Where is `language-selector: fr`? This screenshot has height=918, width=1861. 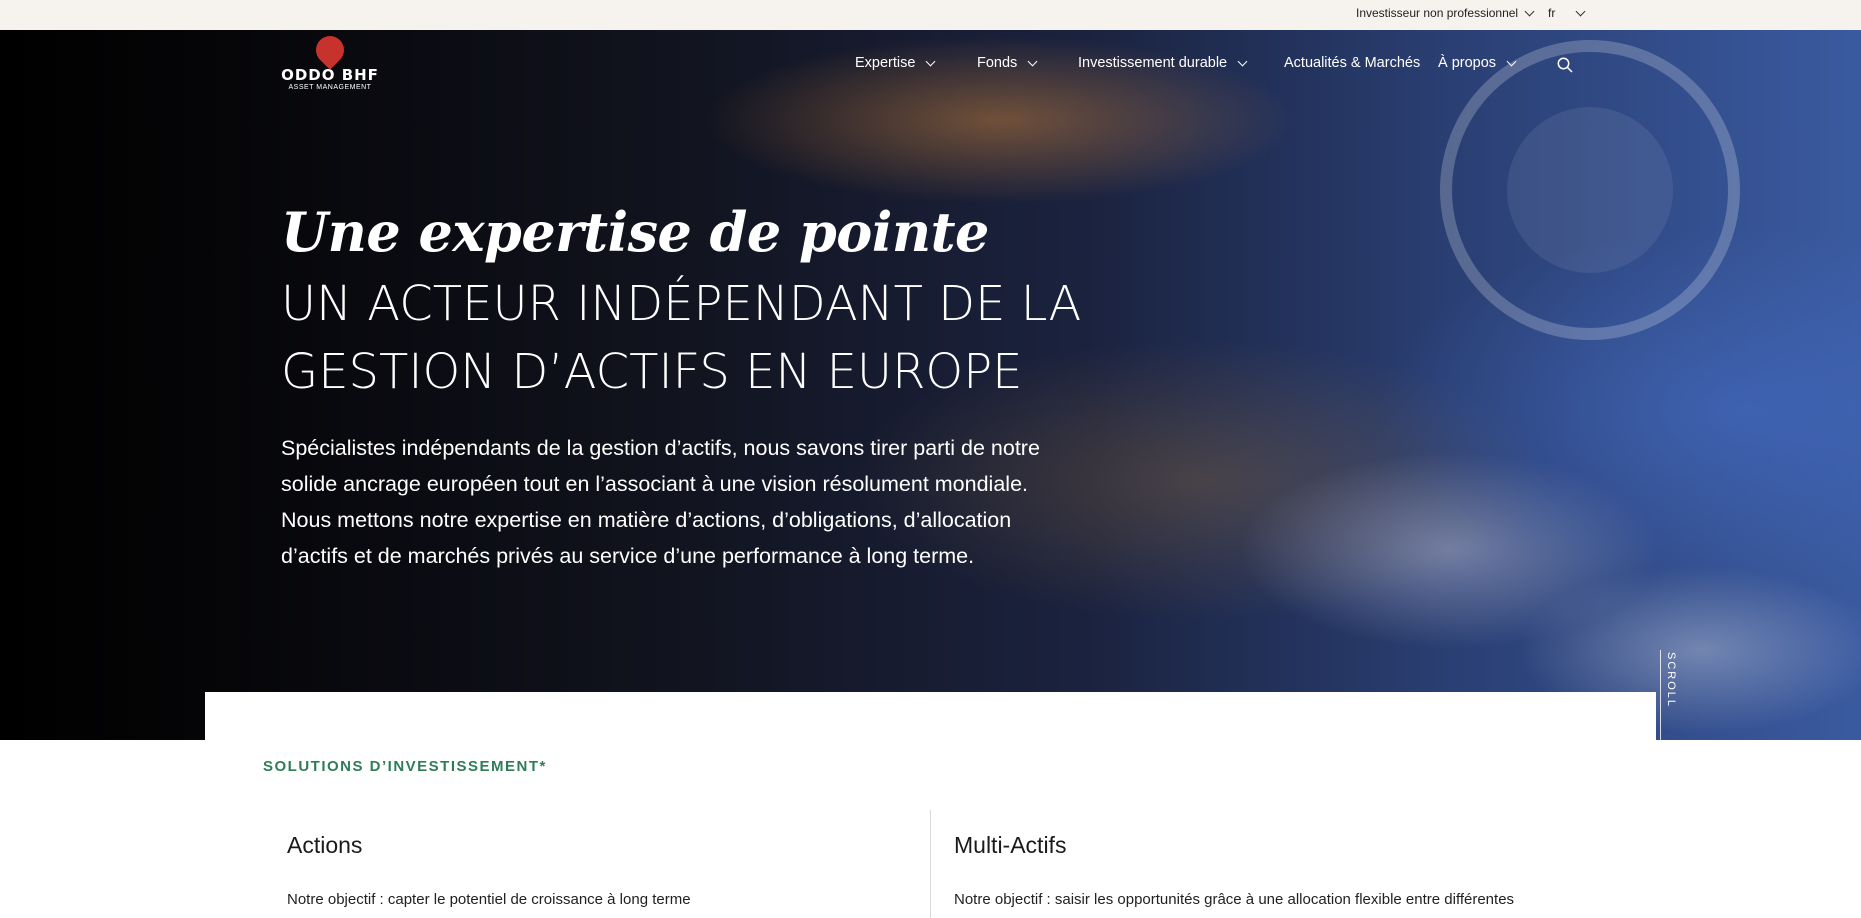 language-selector: fr is located at coordinates (1567, 13).